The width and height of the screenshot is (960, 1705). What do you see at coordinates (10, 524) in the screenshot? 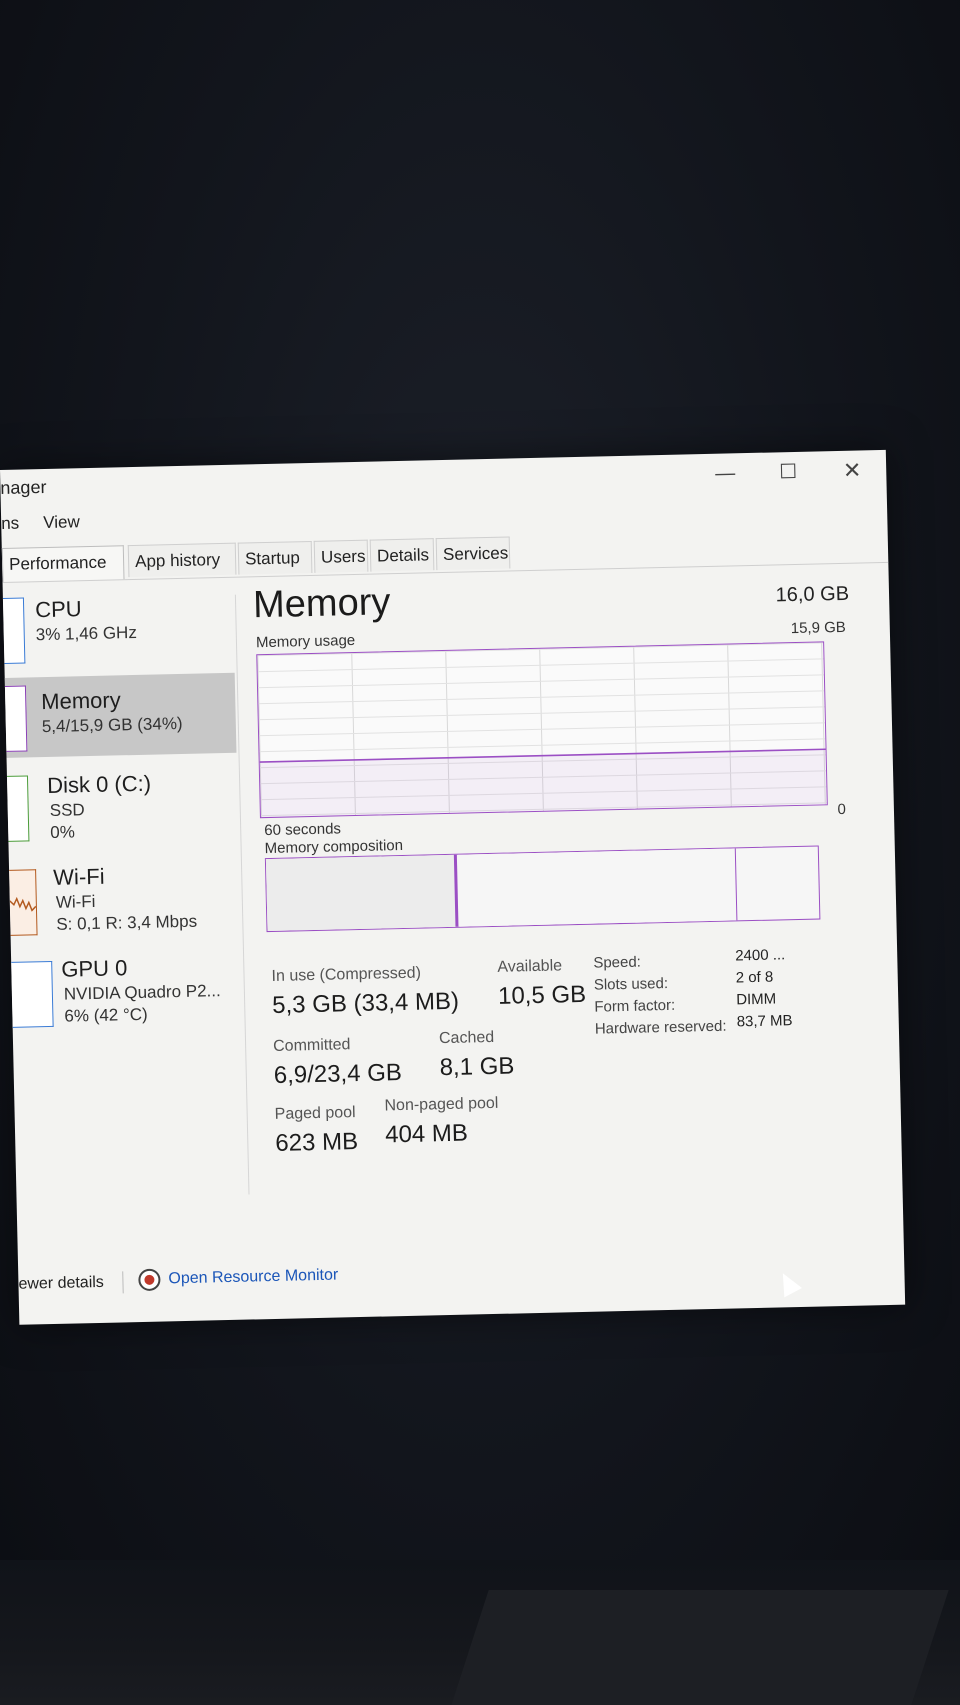
I see `menu-options: ns` at bounding box center [10, 524].